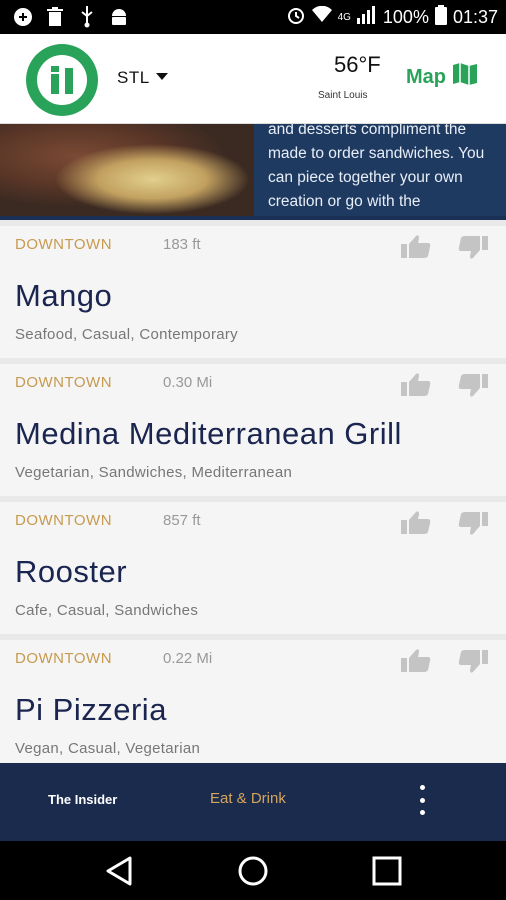 The height and width of the screenshot is (900, 506). What do you see at coordinates (317, 65) in the screenshot?
I see `moon-icon` at bounding box center [317, 65].